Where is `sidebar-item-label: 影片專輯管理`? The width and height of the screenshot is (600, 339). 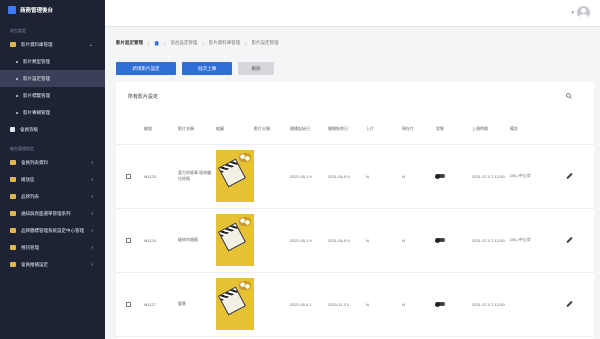 sidebar-item-label: 影片專輯管理 is located at coordinates (36, 112).